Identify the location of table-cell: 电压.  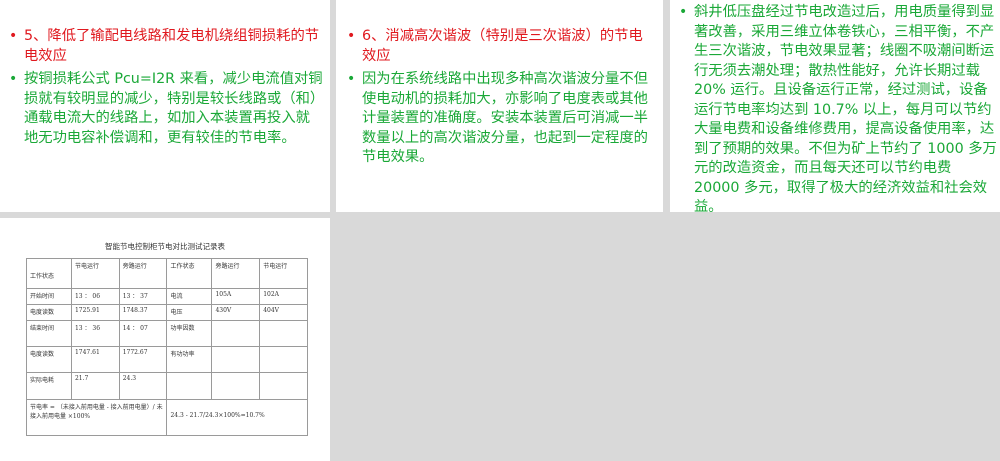
(189, 312).